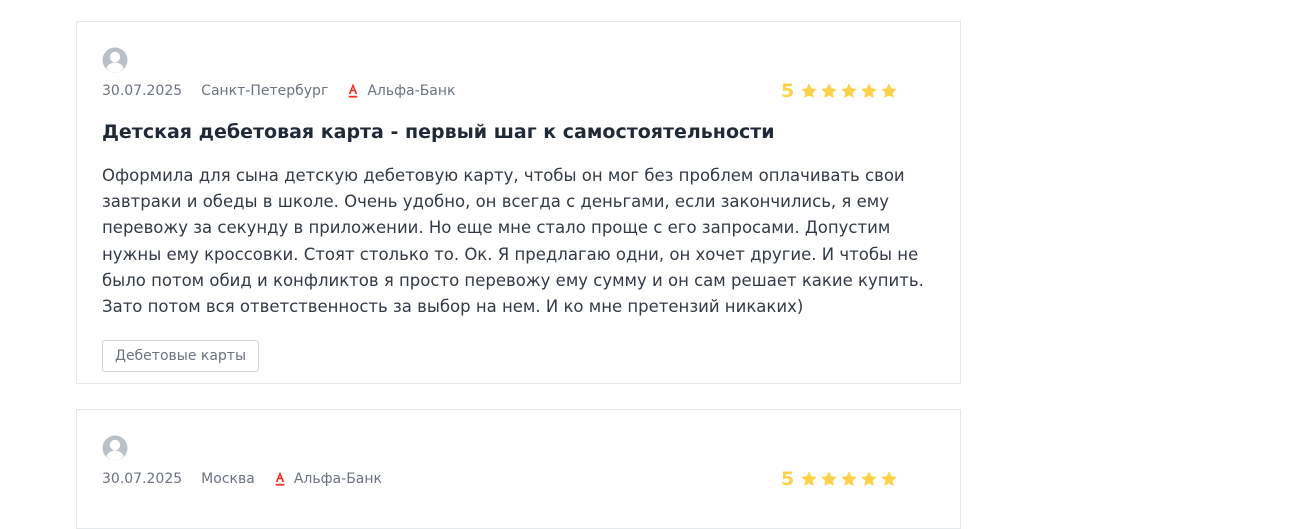 The width and height of the screenshot is (1303, 529). Describe the element at coordinates (265, 91) in the screenshot. I see `review-city: Санкт-Петербург` at that location.